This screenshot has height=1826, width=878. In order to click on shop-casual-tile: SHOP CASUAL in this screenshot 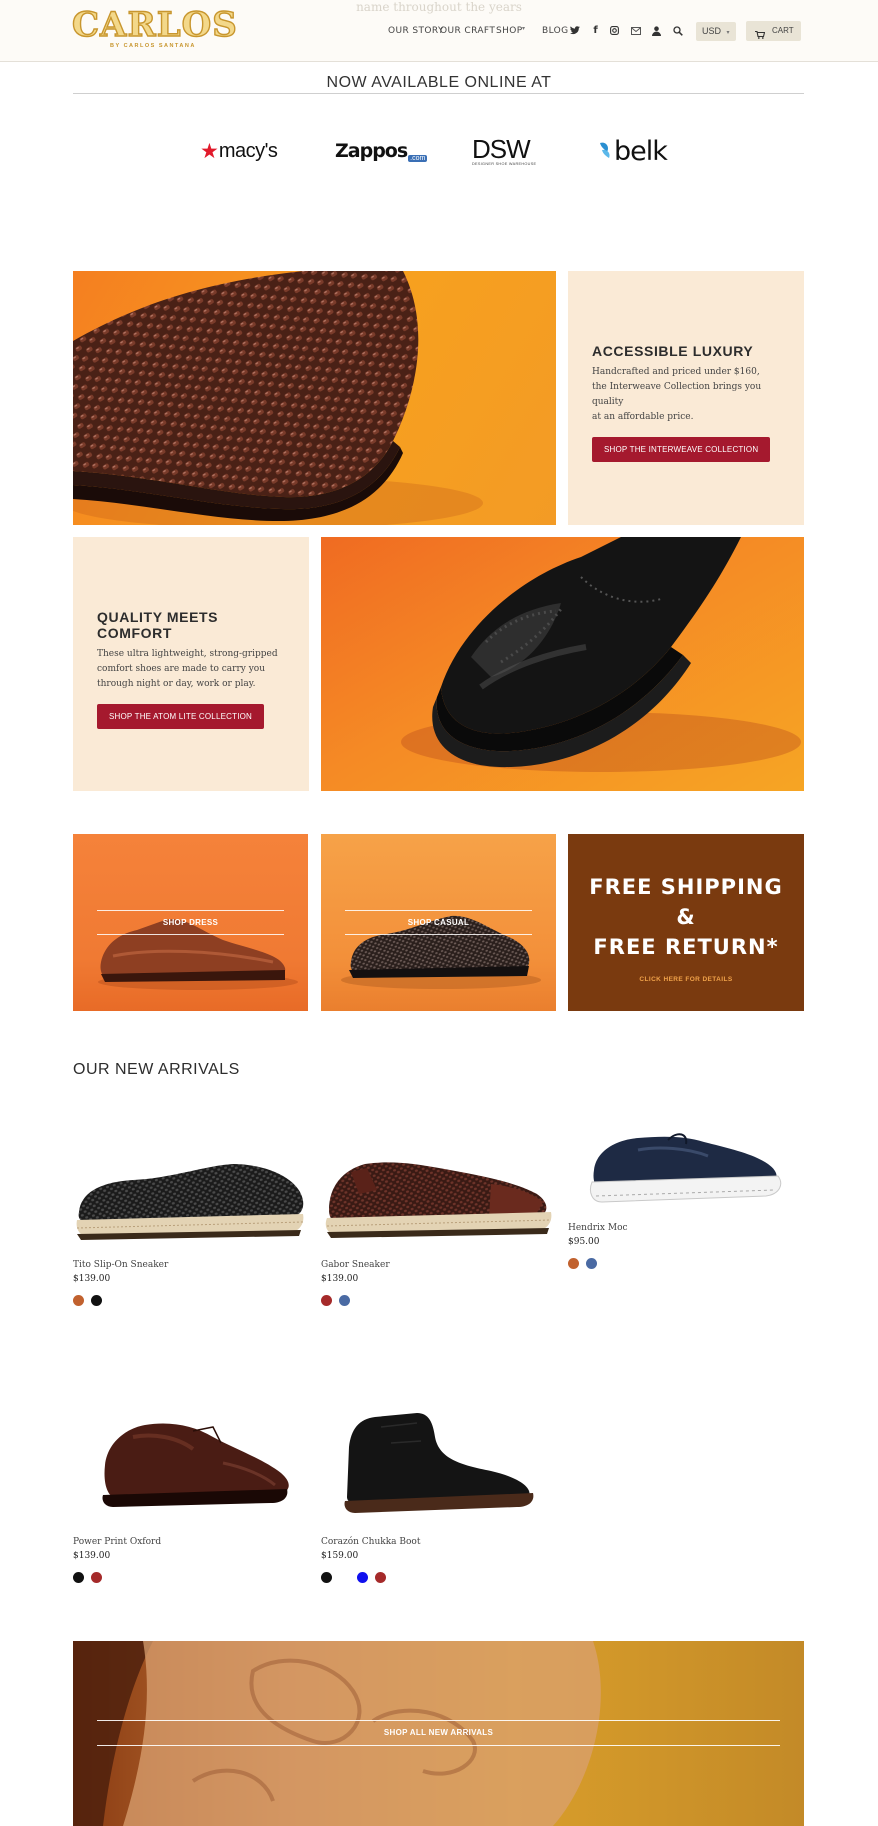, I will do `click(438, 922)`.